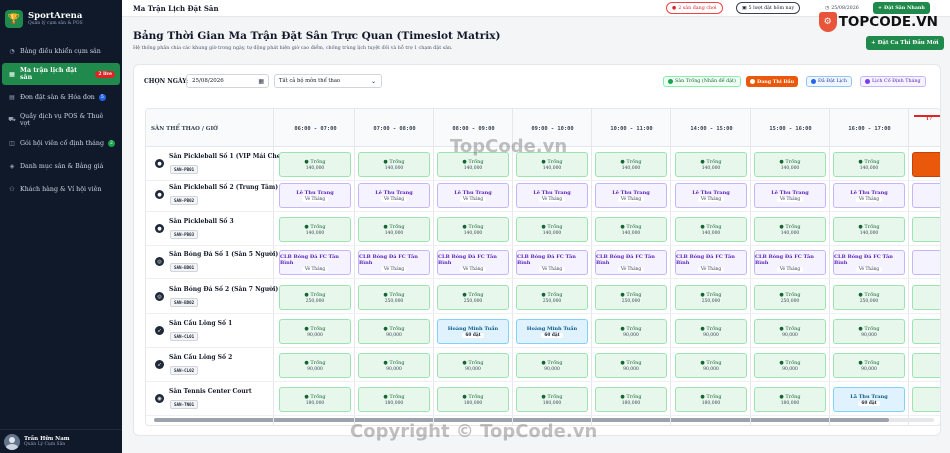 This screenshot has height=453, width=950. I want to click on sidebar-item-5: ◈ Danh mục sân & Bảng giá, so click(61, 166).